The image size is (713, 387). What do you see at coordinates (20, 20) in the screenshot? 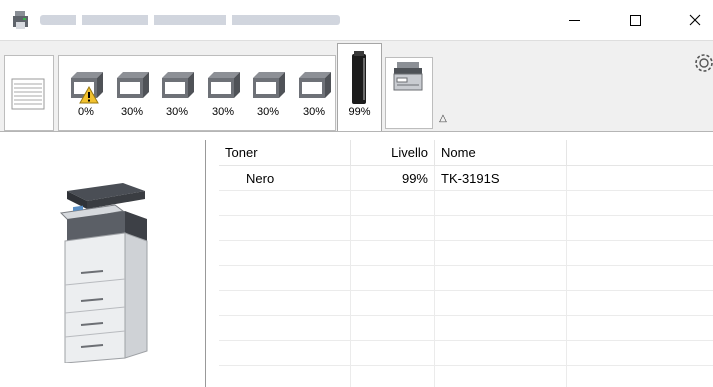
I see `printer-app-icon` at bounding box center [20, 20].